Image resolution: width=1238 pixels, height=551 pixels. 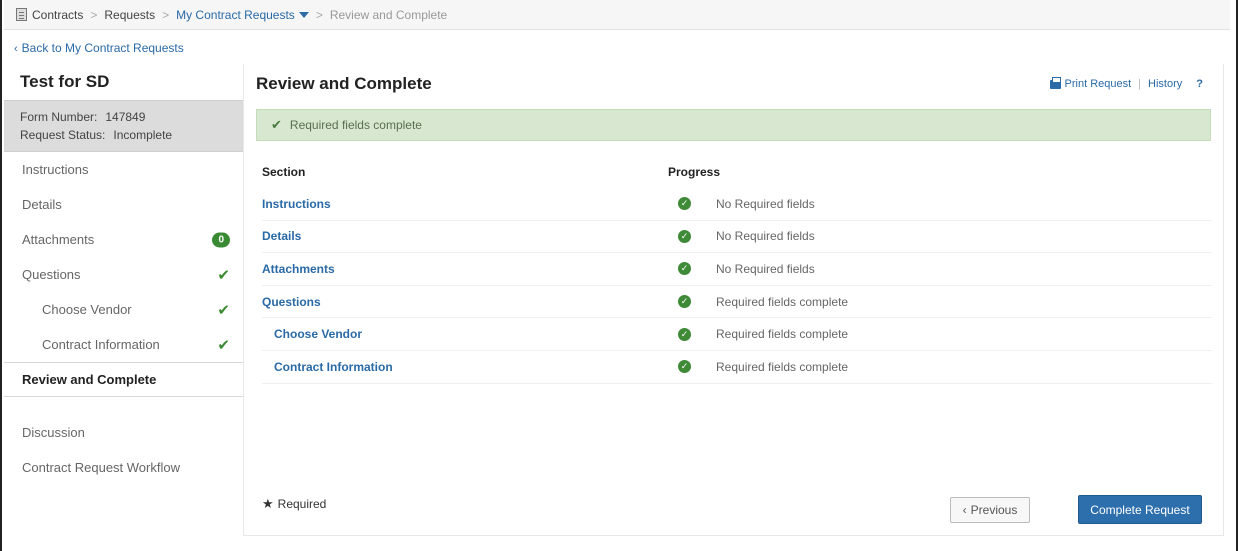 What do you see at coordinates (63, 135) in the screenshot?
I see `request-status-label: Request Status:` at bounding box center [63, 135].